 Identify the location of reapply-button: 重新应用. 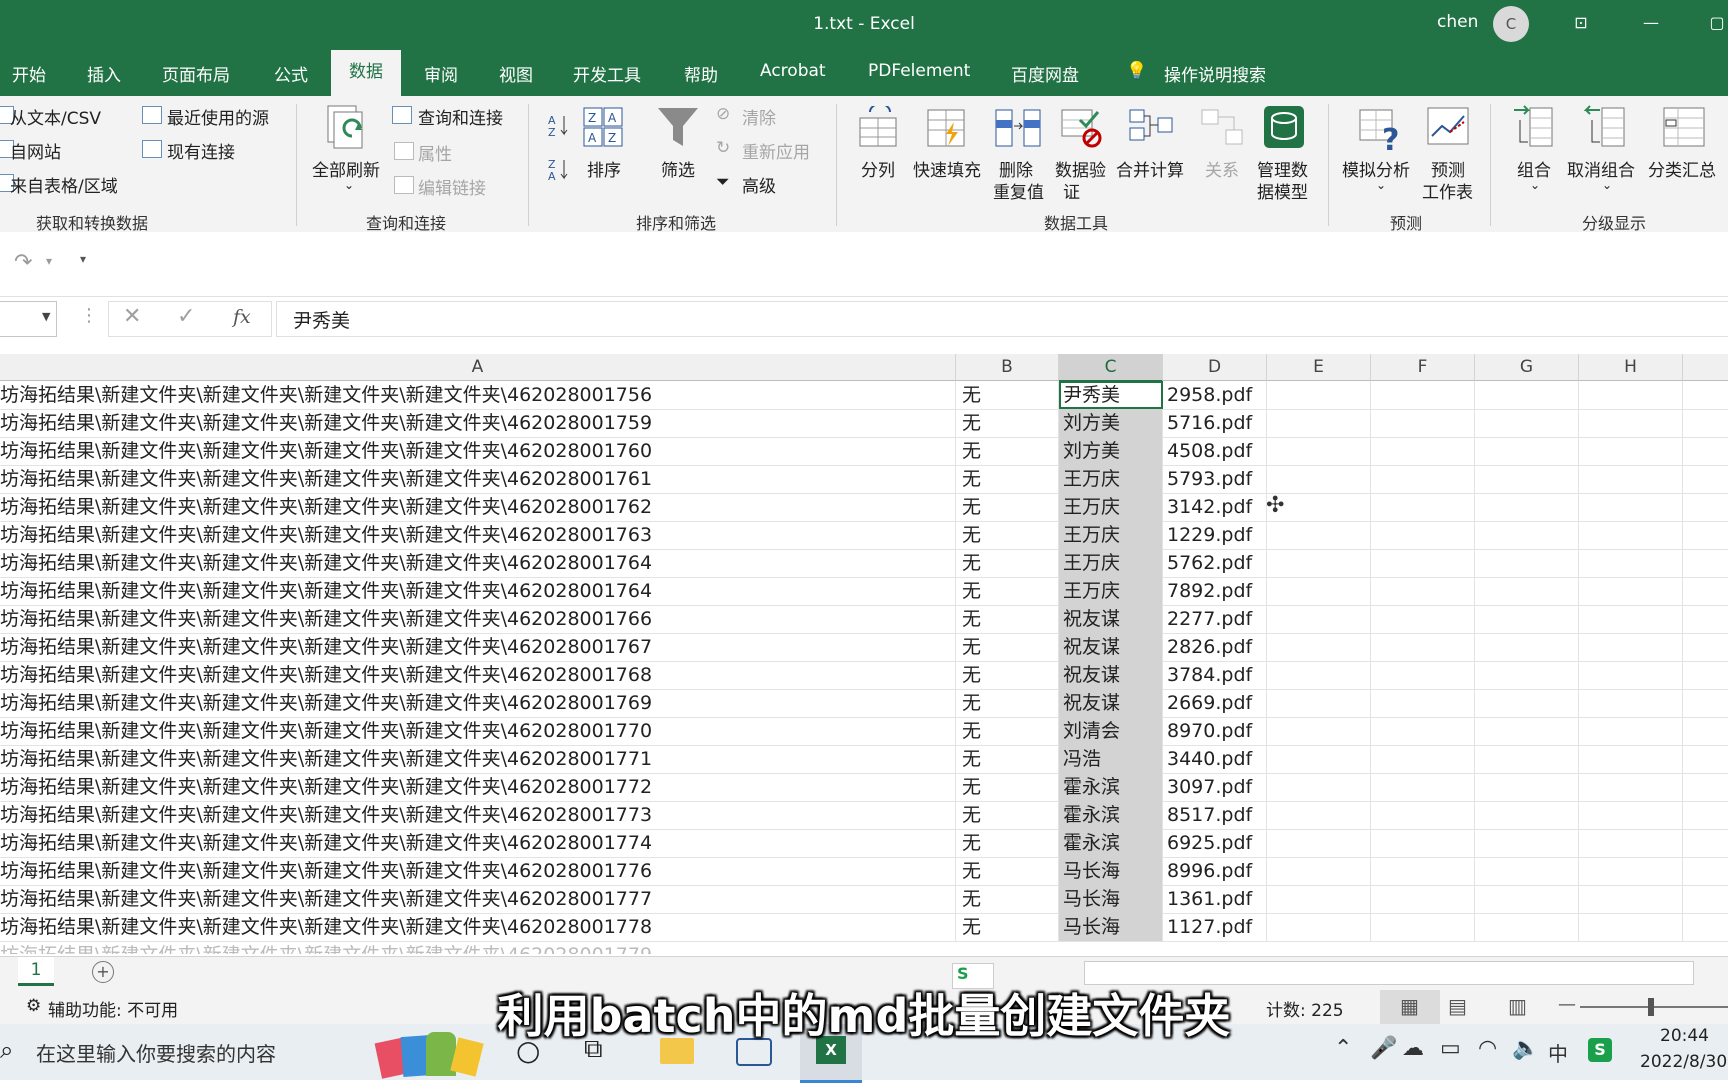
(776, 150).